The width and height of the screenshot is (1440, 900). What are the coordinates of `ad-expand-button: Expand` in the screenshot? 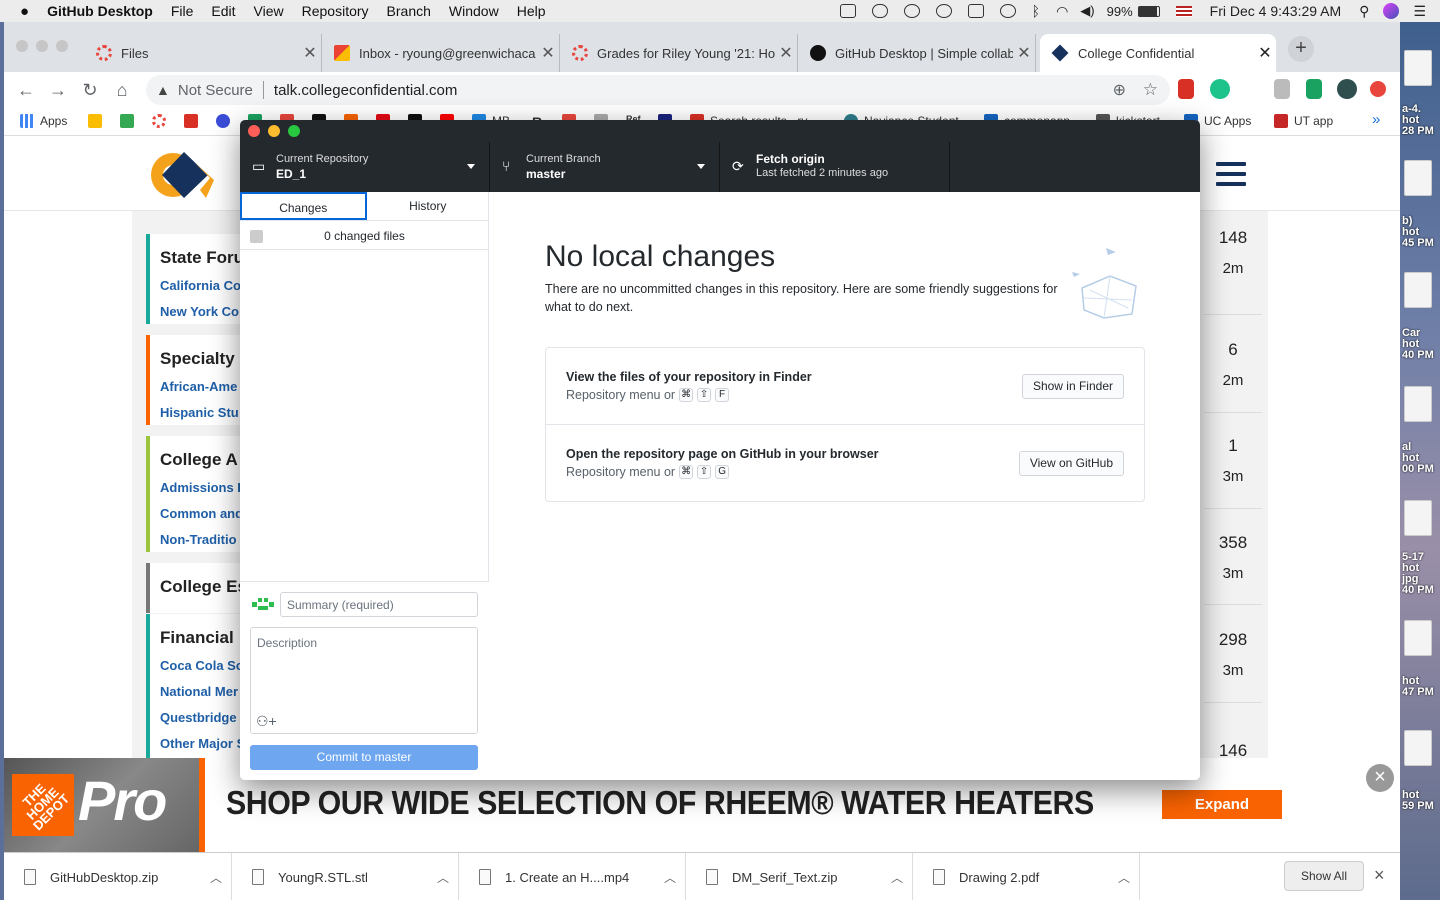 It's located at (1222, 804).